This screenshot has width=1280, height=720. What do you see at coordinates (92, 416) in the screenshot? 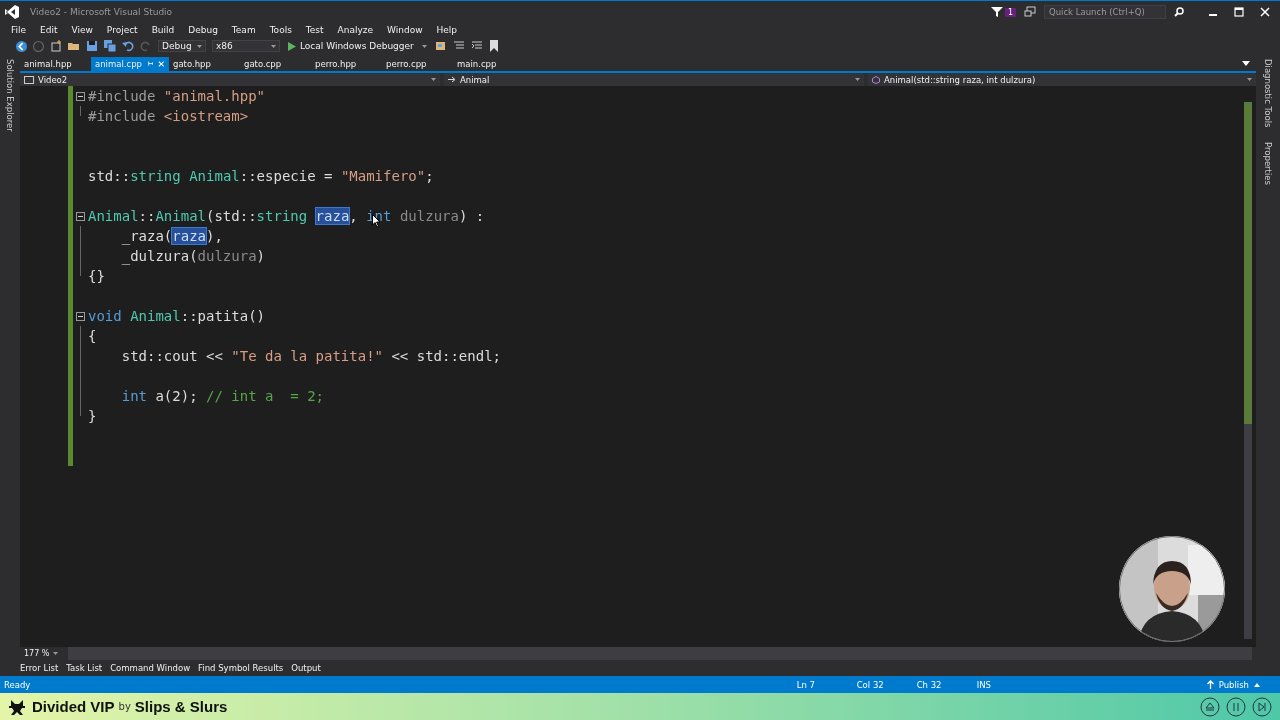
I see `code-line: }` at bounding box center [92, 416].